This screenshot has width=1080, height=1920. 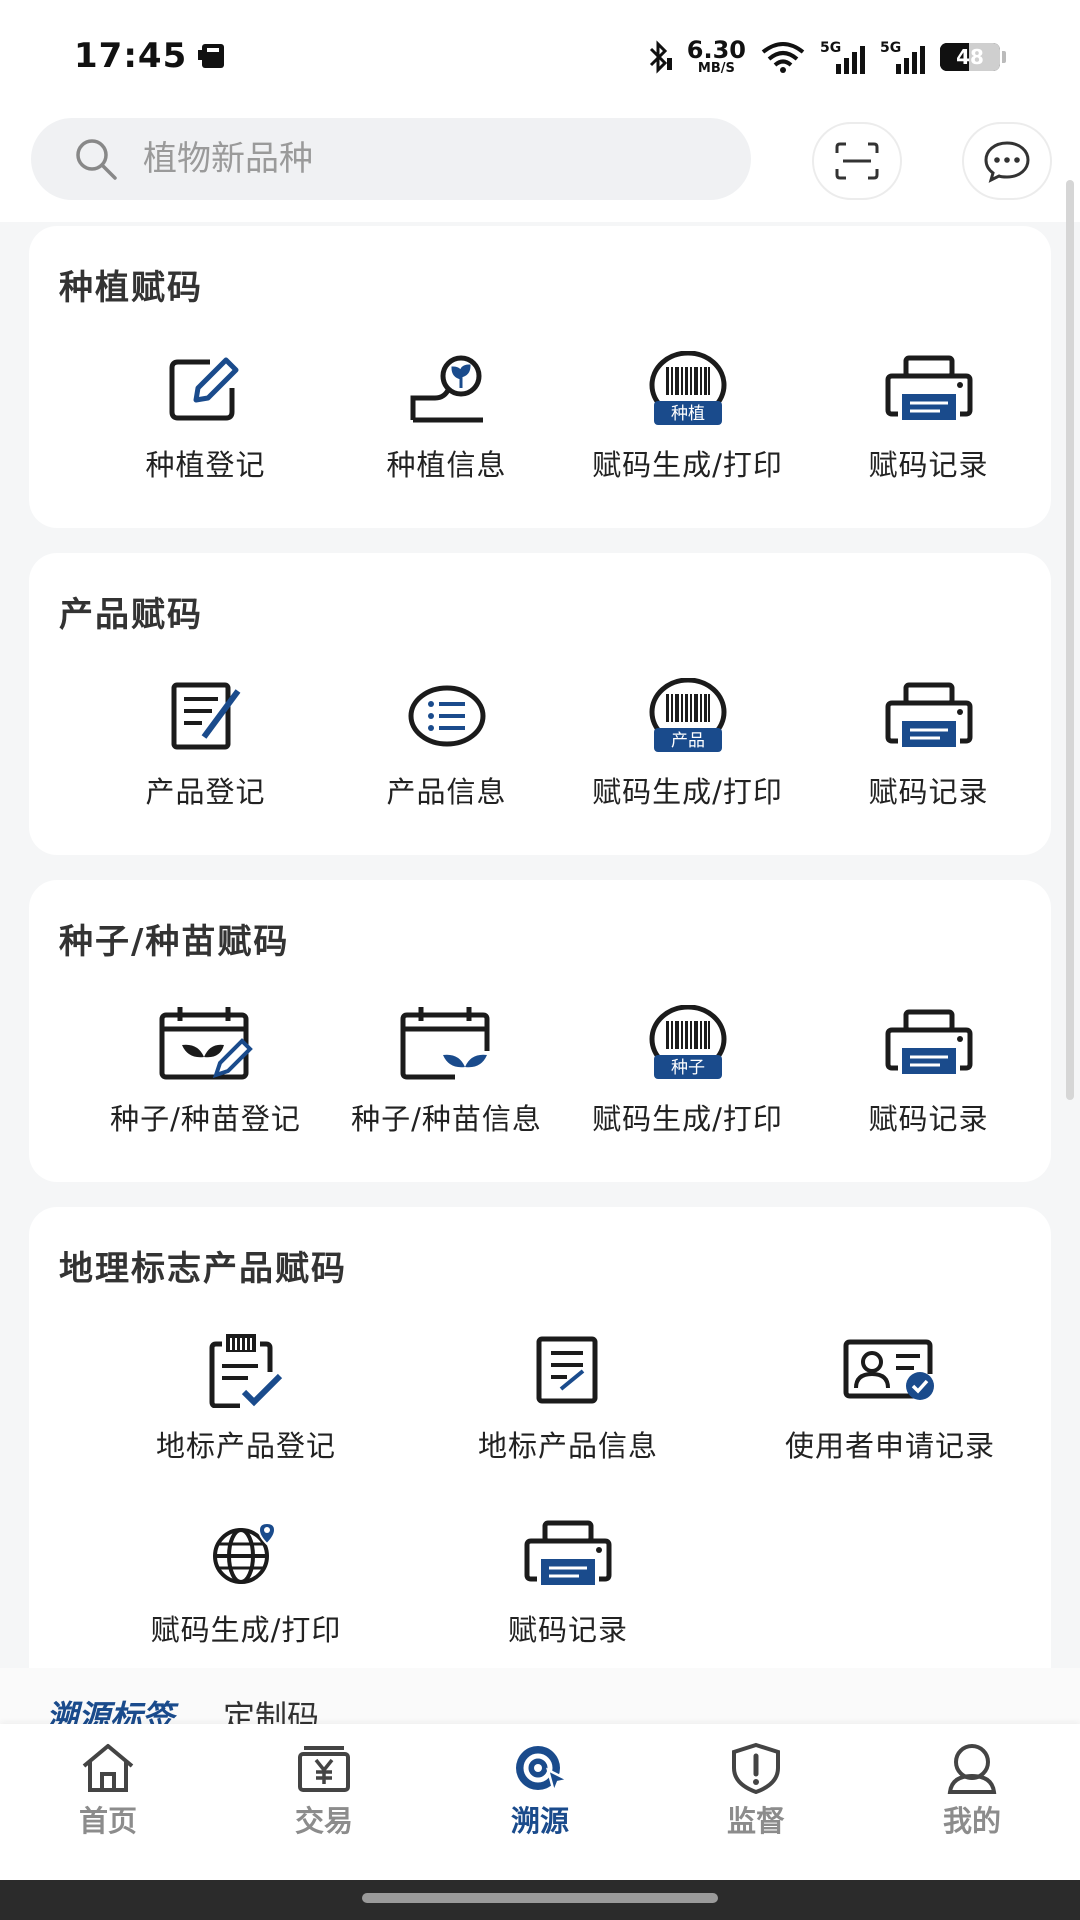 I want to click on card-product: 产品赋码 产品登记 产品信息 产品 赋码生成/打印 赋码记录, so click(x=540, y=704).